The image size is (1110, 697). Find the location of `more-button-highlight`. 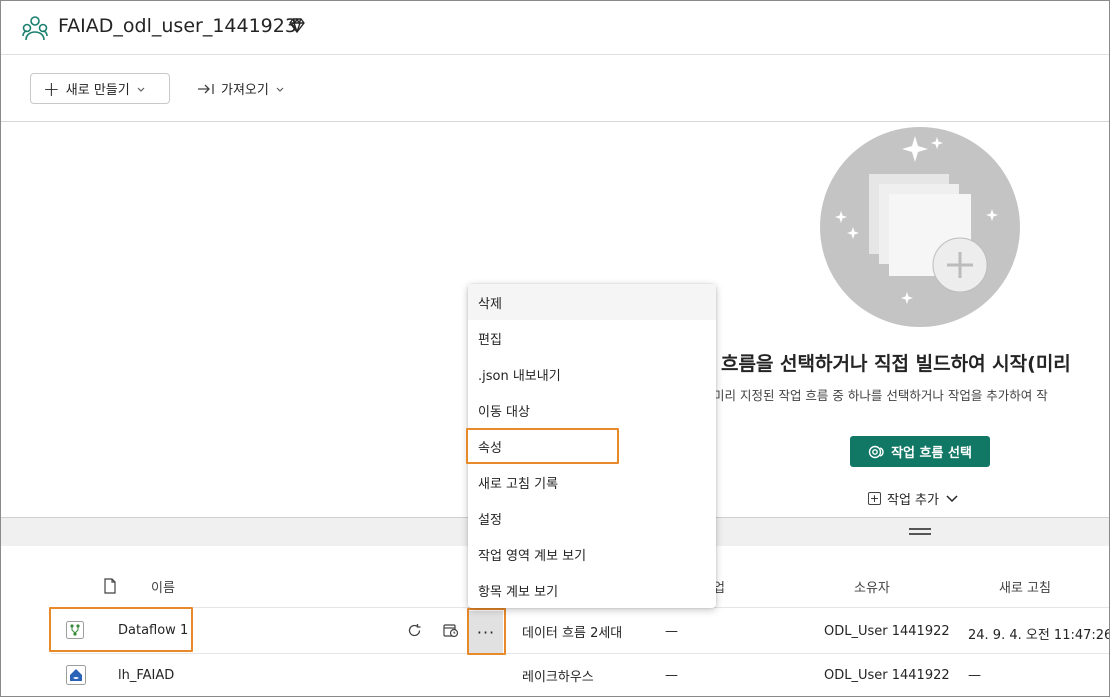

more-button-highlight is located at coordinates (486, 631).